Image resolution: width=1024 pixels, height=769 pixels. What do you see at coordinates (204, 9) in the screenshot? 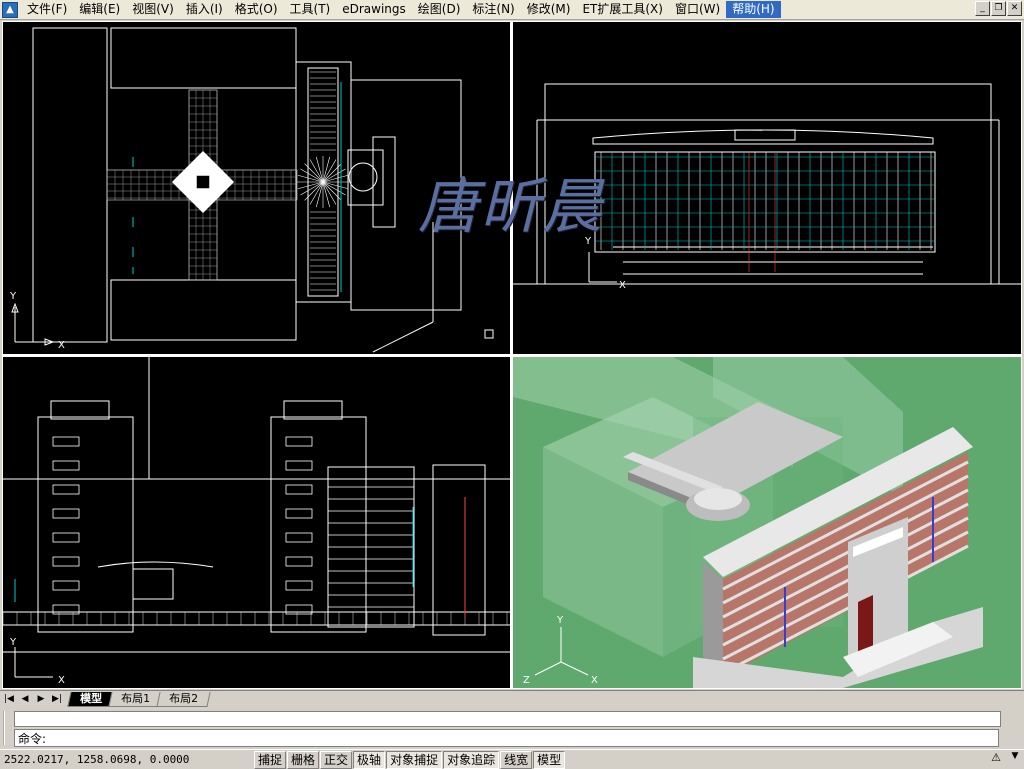
I see `menu-insert: 插入(I)` at bounding box center [204, 9].